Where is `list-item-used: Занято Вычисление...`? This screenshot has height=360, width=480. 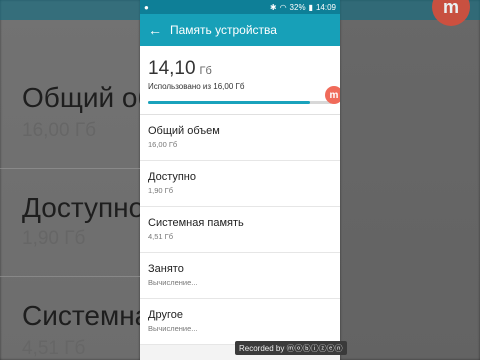
list-item-used: Занято Вычисление... is located at coordinates (240, 276).